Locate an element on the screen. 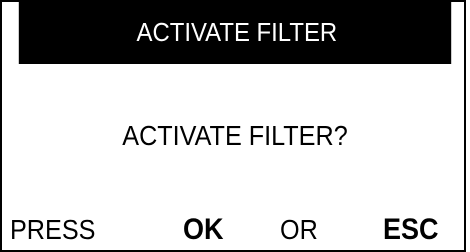 Image resolution: width=470 pixels, height=252 pixels. dialog-title: ACTIVATE FILTER is located at coordinates (237, 31).